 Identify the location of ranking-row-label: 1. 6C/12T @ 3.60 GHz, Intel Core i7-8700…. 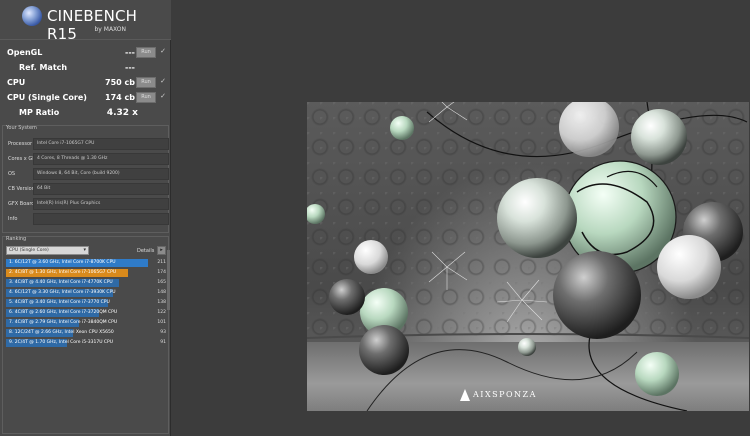
(62, 262).